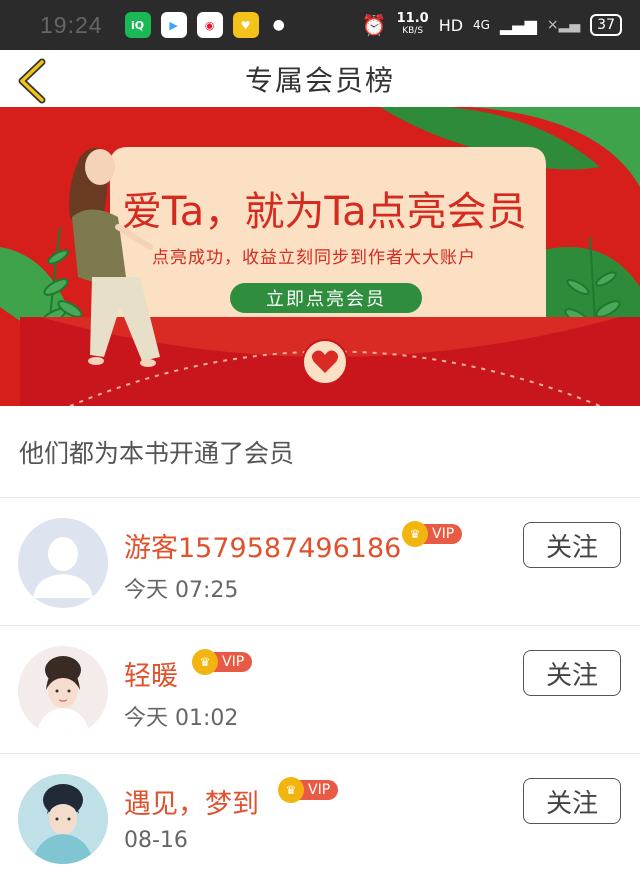 Image resolution: width=640 pixels, height=881 pixels. What do you see at coordinates (173, 25) in the screenshot?
I see `video-app-icon: ▶` at bounding box center [173, 25].